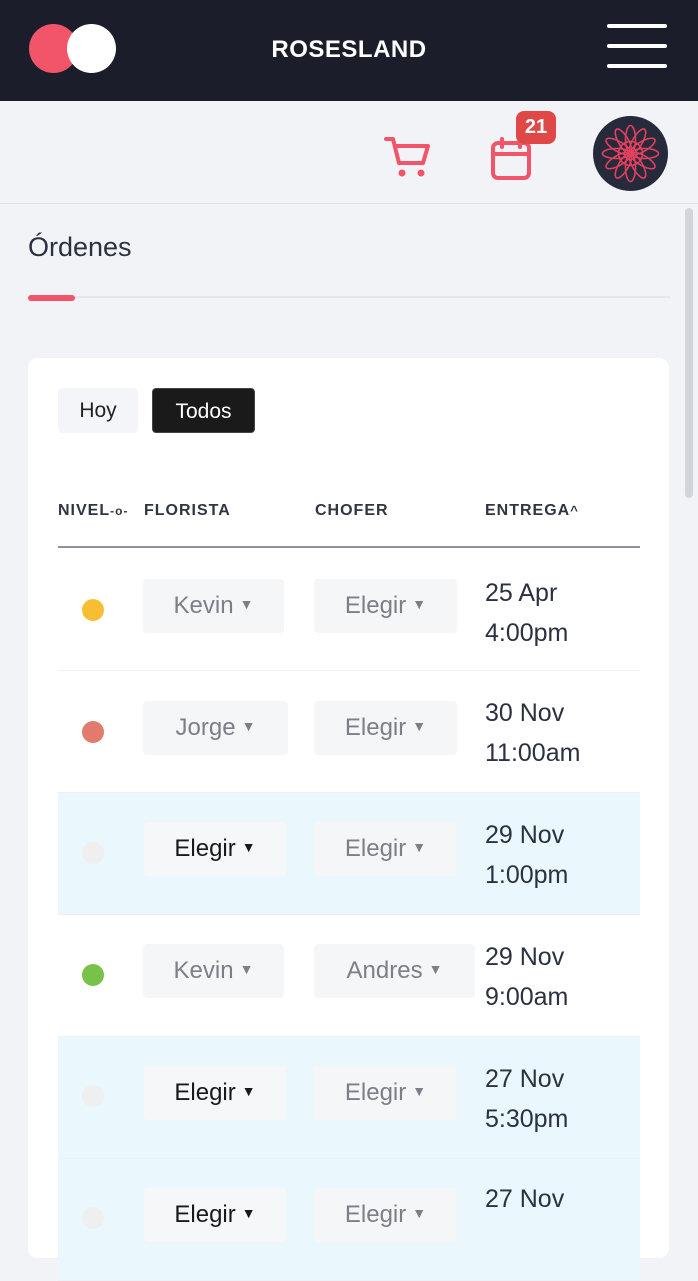 This screenshot has width=698, height=1281. I want to click on delivery-date: 30 Nov, so click(525, 713).